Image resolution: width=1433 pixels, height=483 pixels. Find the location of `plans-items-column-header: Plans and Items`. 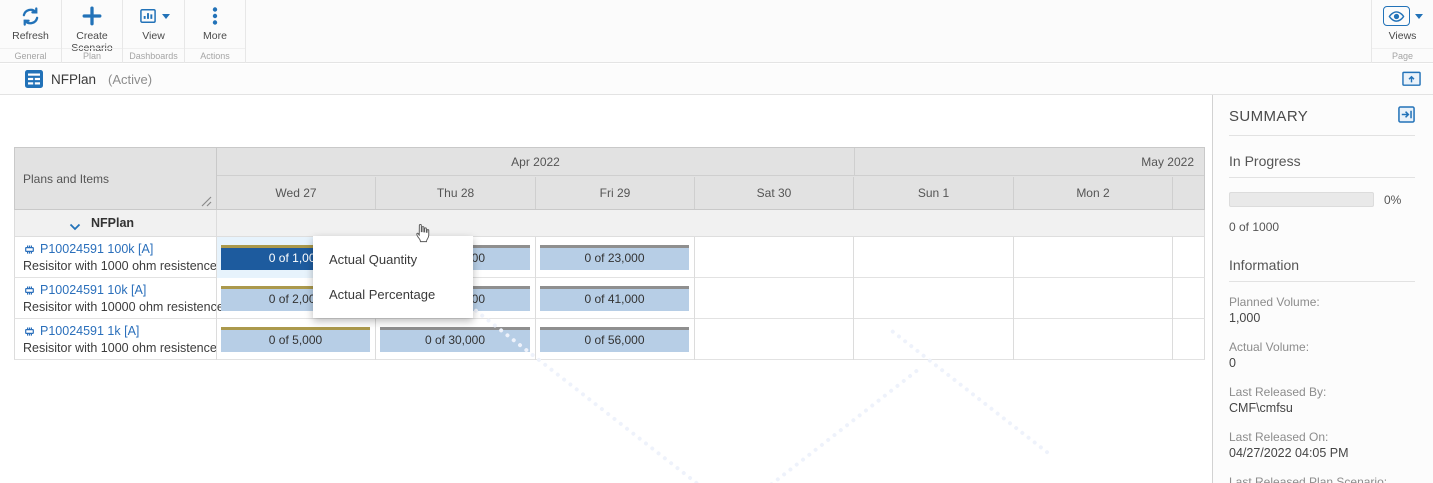

plans-items-column-header: Plans and Items is located at coordinates (116, 178).